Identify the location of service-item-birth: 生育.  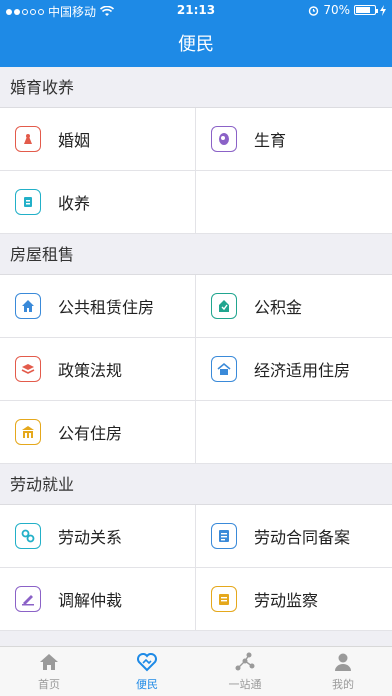
(294, 139).